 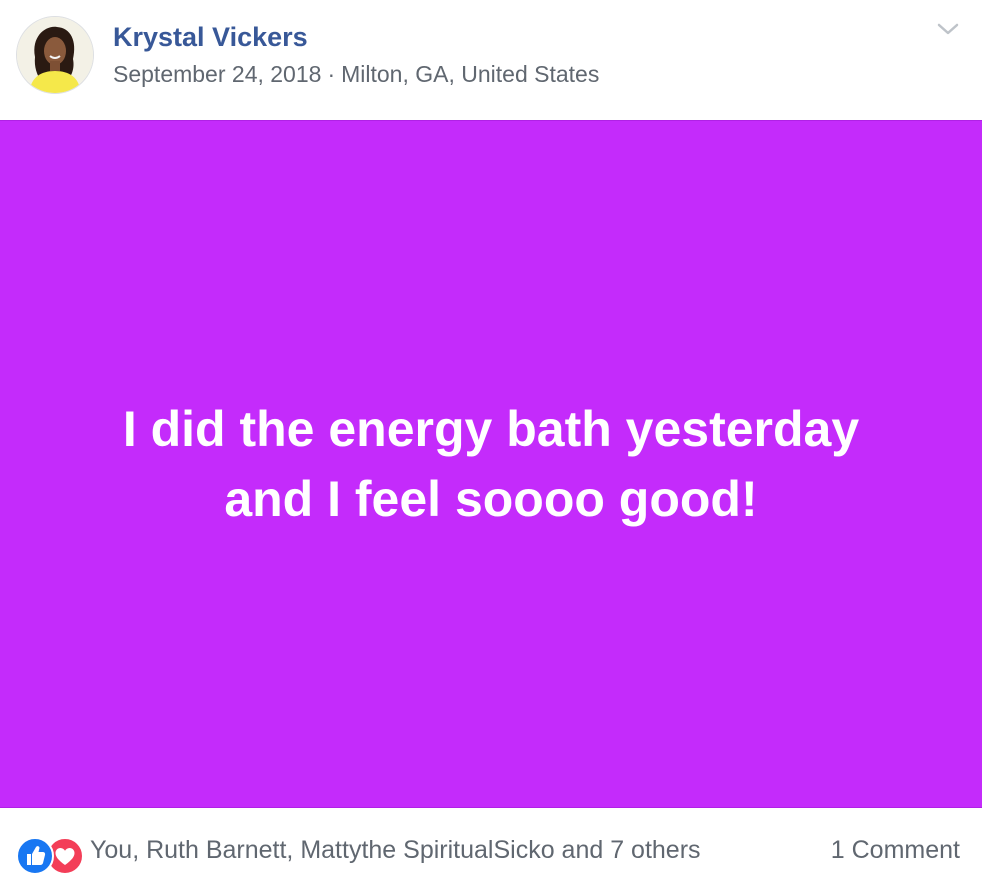 I want to click on post-body-line-2: and I feel soooo good!, so click(x=491, y=499).